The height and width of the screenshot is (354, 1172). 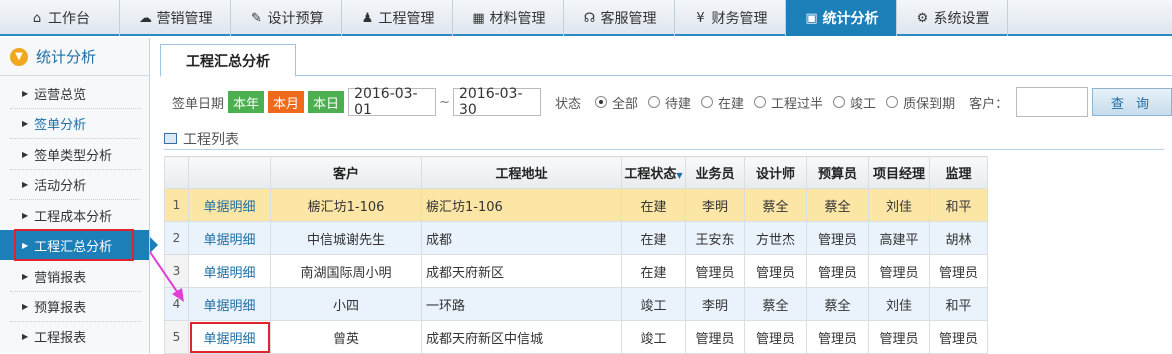 I want to click on customer-label: 客户：, so click(x=989, y=104).